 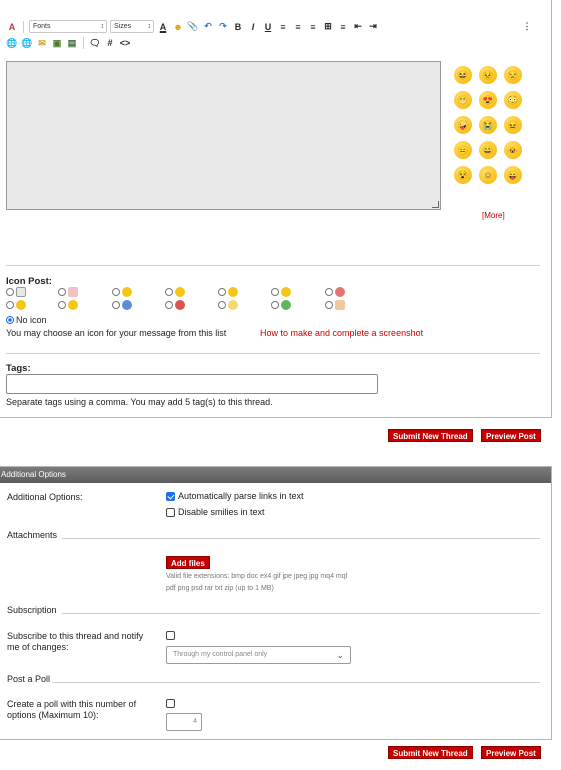 I want to click on poll-checkbox, so click(x=170, y=703).